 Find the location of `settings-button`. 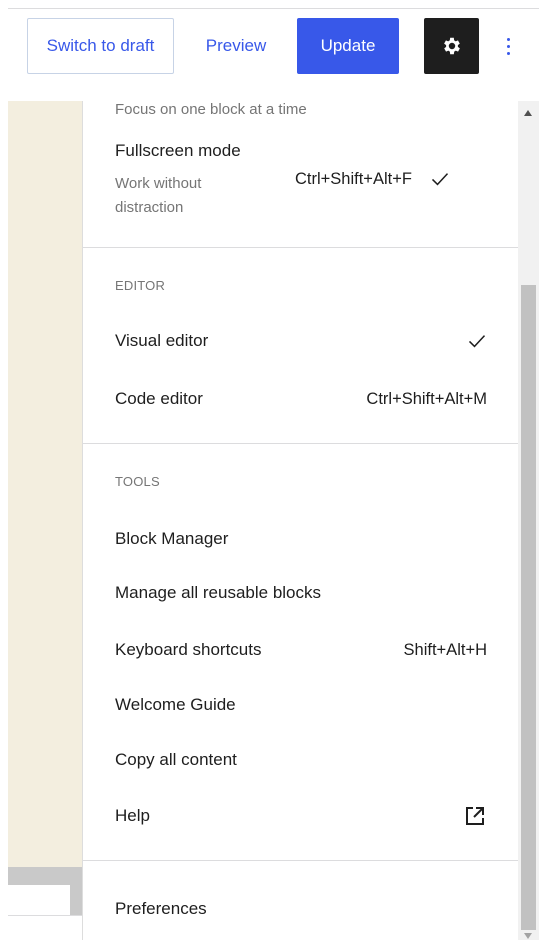

settings-button is located at coordinates (451, 46).